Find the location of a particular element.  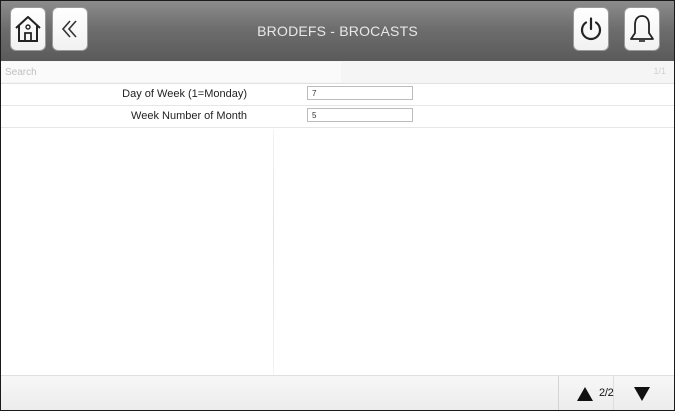

header-bar: BRODEFS - BROCASTS is located at coordinates (337, 31).